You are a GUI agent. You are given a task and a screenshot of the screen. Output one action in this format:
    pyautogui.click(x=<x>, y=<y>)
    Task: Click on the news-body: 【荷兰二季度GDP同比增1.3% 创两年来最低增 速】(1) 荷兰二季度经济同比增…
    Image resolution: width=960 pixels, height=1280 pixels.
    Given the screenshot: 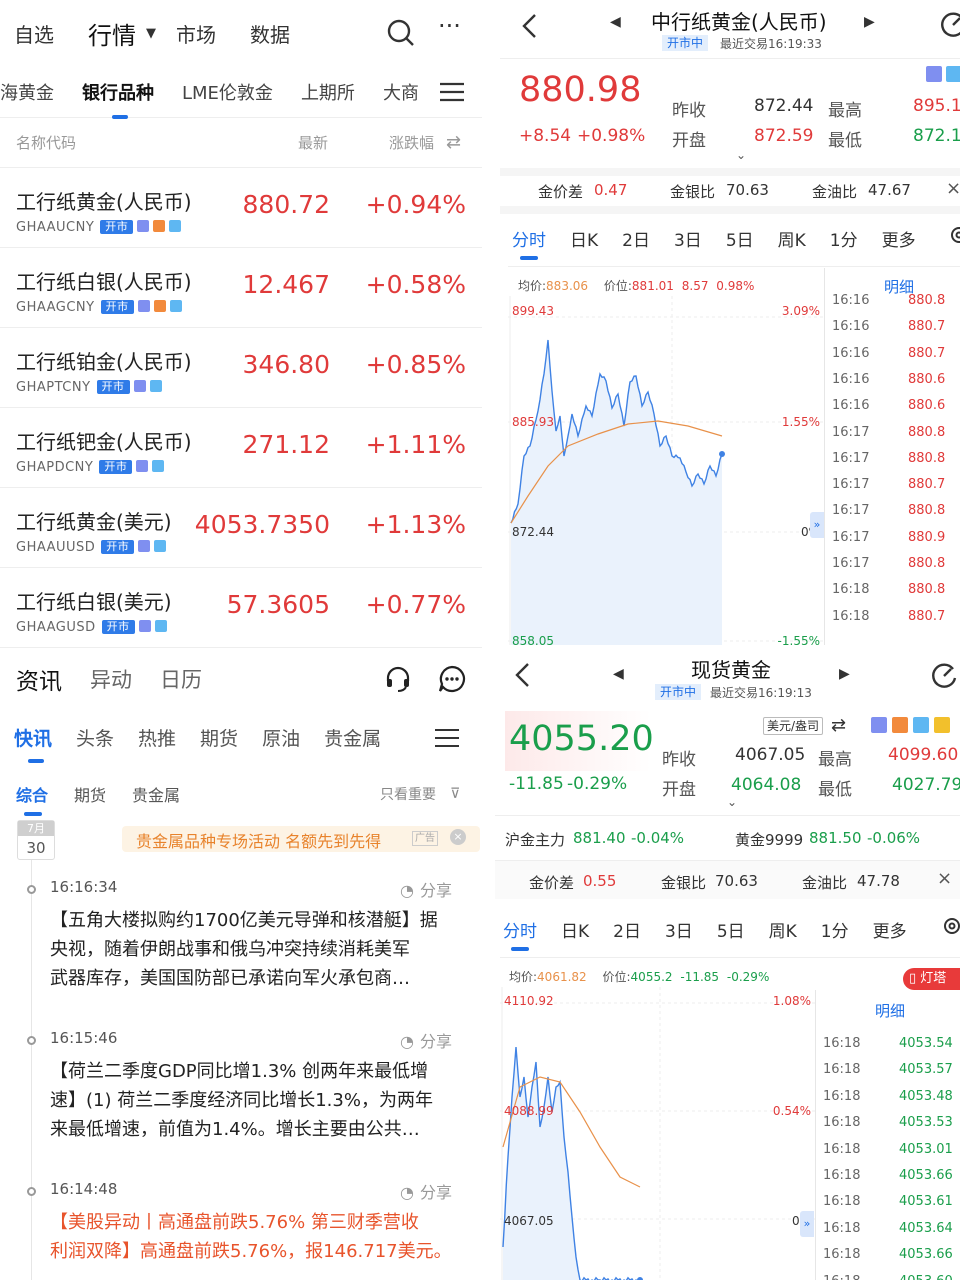 What is the action you would take?
    pyautogui.click(x=255, y=1100)
    